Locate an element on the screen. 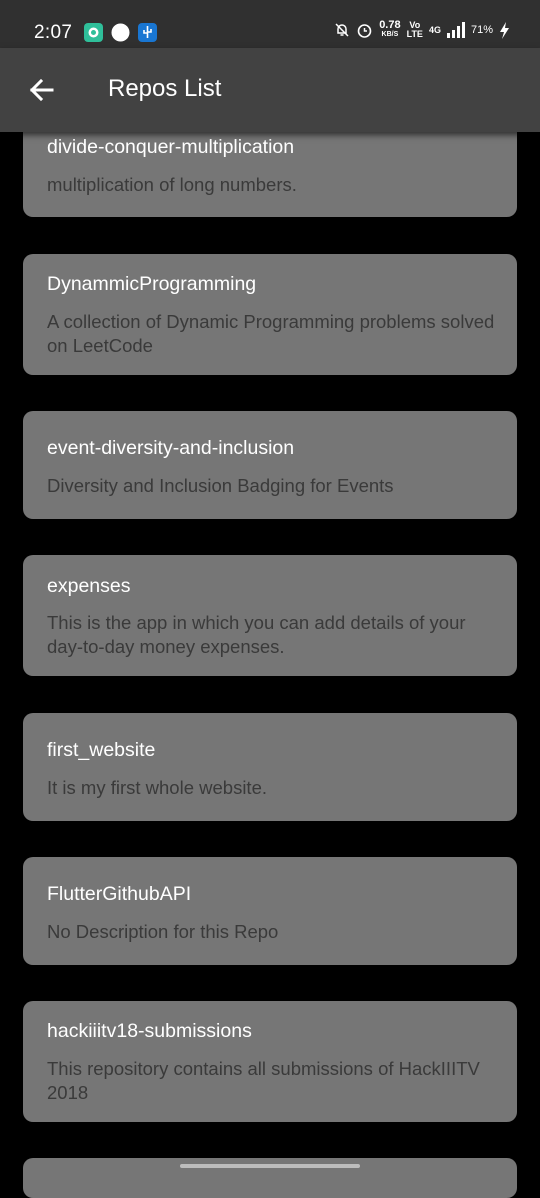 This screenshot has height=1198, width=540. battery-level: 71% is located at coordinates (481, 30).